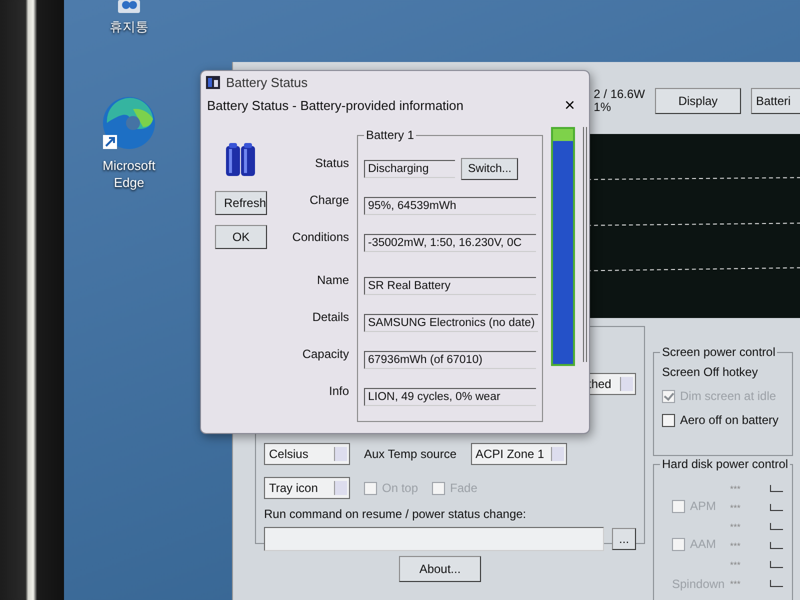 Image resolution: width=800 pixels, height=600 pixels. Describe the element at coordinates (331, 163) in the screenshot. I see `field-label: Status` at that location.